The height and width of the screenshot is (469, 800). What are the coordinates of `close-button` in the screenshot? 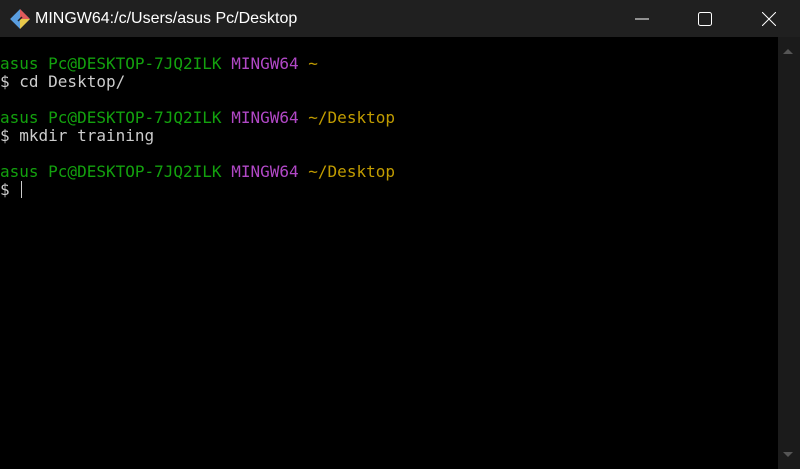 It's located at (769, 18).